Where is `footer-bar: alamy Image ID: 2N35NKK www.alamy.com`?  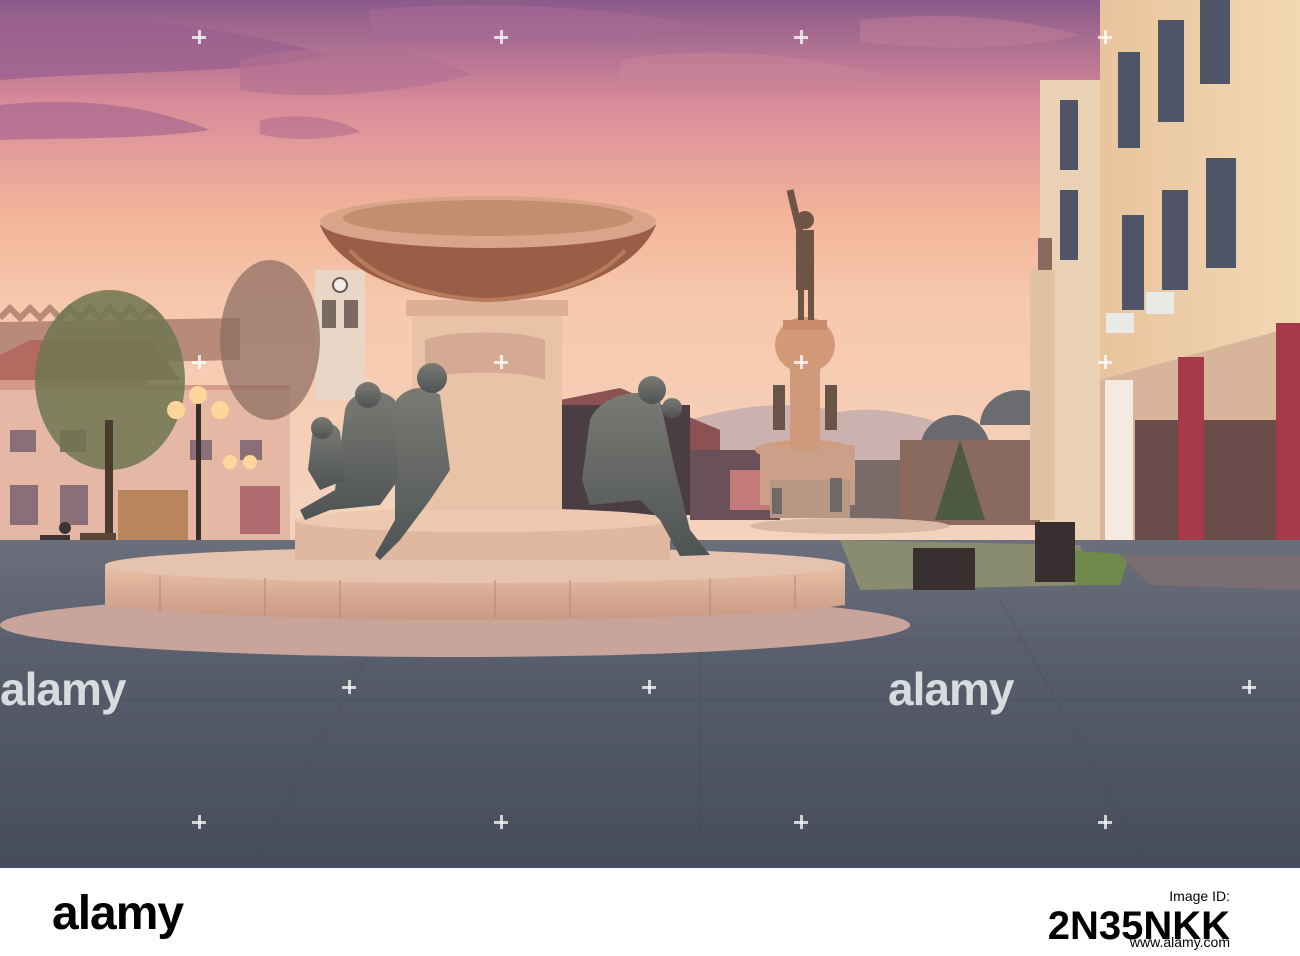 footer-bar: alamy Image ID: 2N35NKK www.alamy.com is located at coordinates (650, 912).